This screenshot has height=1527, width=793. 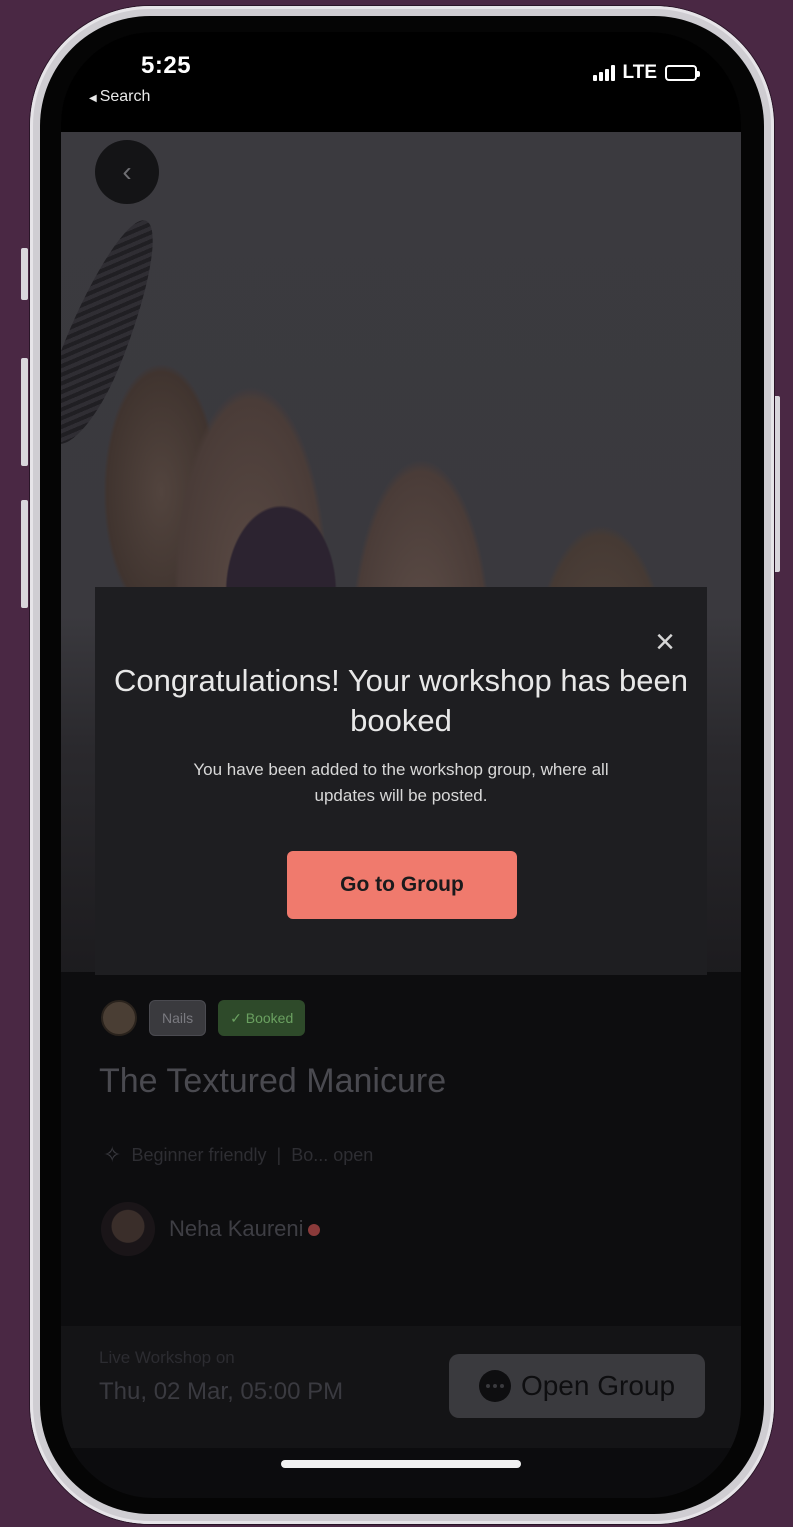 I want to click on open-group-button: Open Group, so click(x=577, y=1386).